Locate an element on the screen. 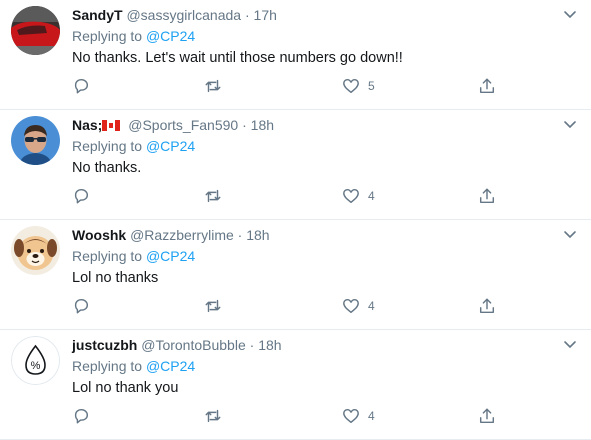 The image size is (591, 440). tweet-header: Nas; @Sports_Fan590 · 18h is located at coordinates (311, 125).